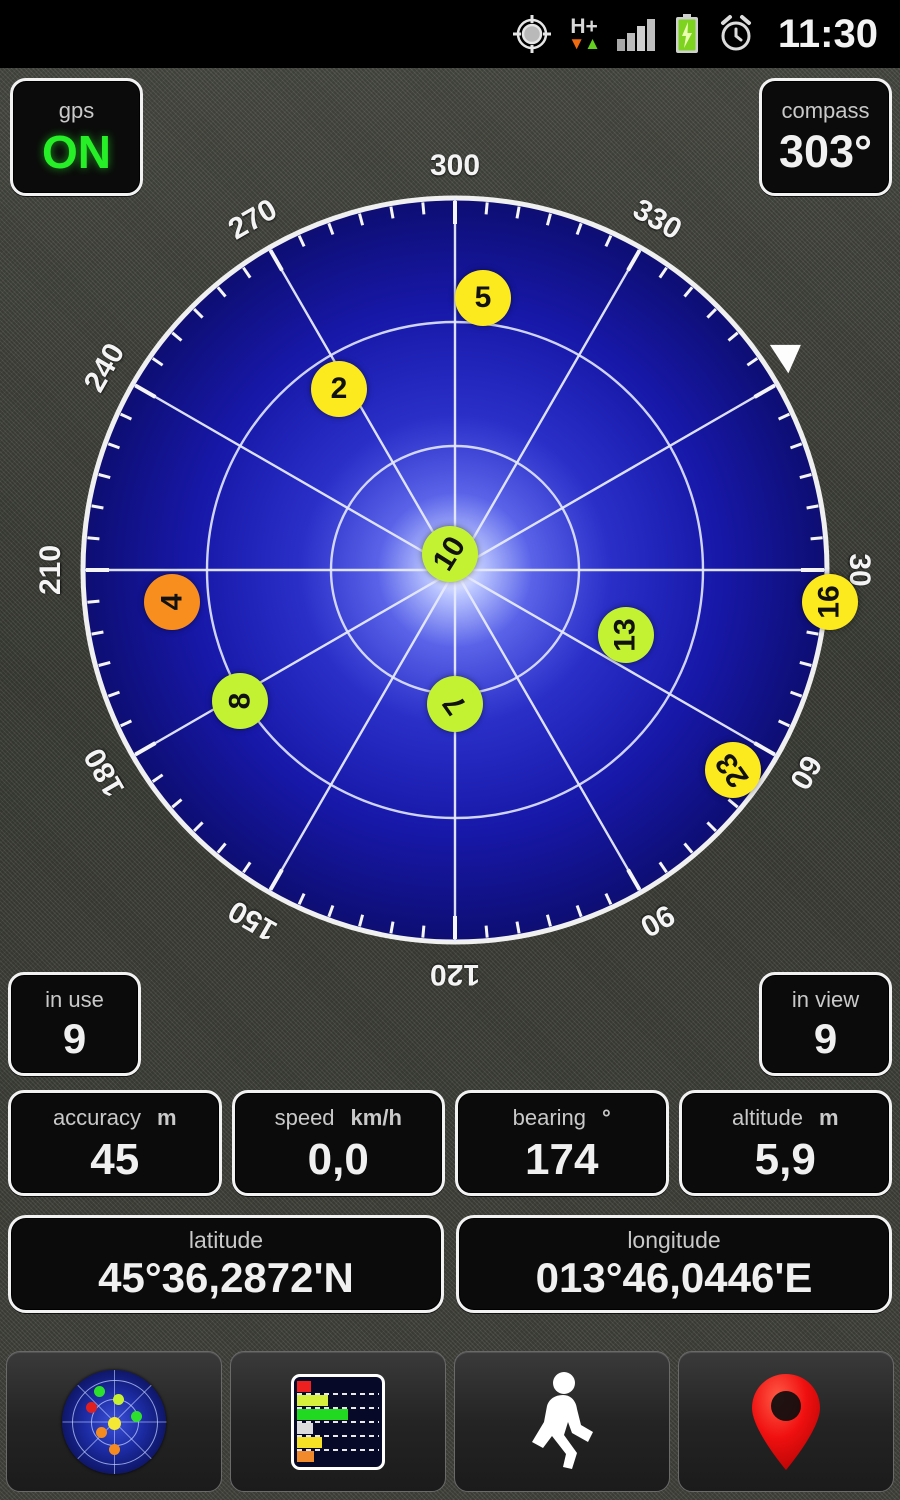 The height and width of the screenshot is (1500, 900). Describe the element at coordinates (76, 151) in the screenshot. I see `gps-status-value: ON` at that location.